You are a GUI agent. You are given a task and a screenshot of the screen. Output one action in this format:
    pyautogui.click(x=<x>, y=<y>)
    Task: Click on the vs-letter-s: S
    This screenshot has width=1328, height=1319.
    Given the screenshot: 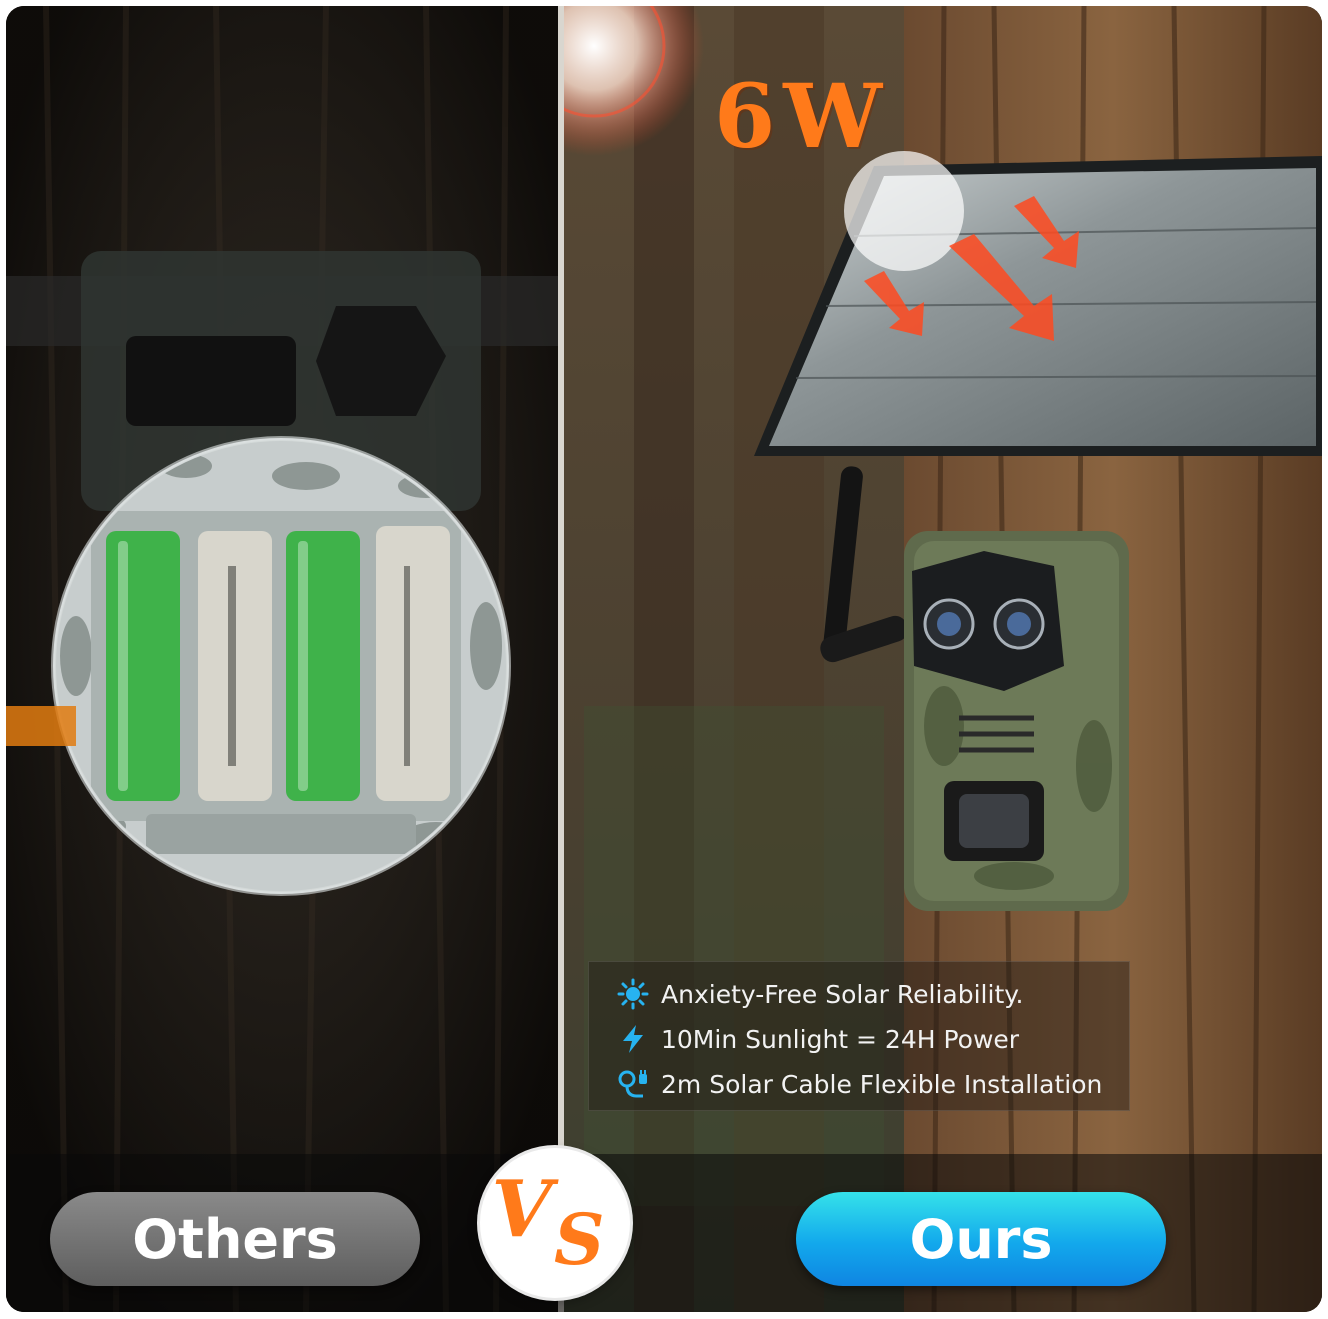 What is the action you would take?
    pyautogui.click(x=579, y=1239)
    